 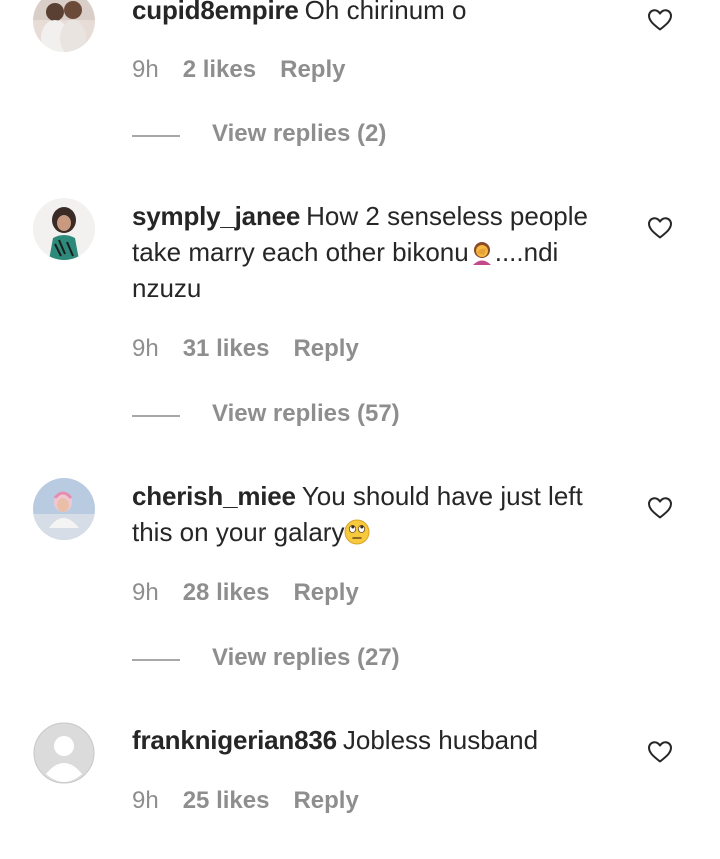 I want to click on view-replies-label: View replies (57), so click(x=306, y=414).